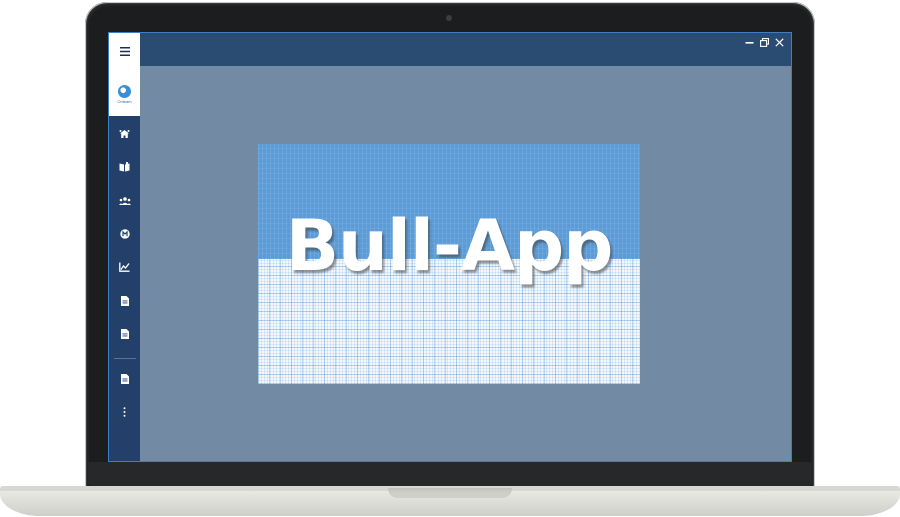 This screenshot has width=900, height=517. I want to click on sidebar-item-chart, so click(124, 267).